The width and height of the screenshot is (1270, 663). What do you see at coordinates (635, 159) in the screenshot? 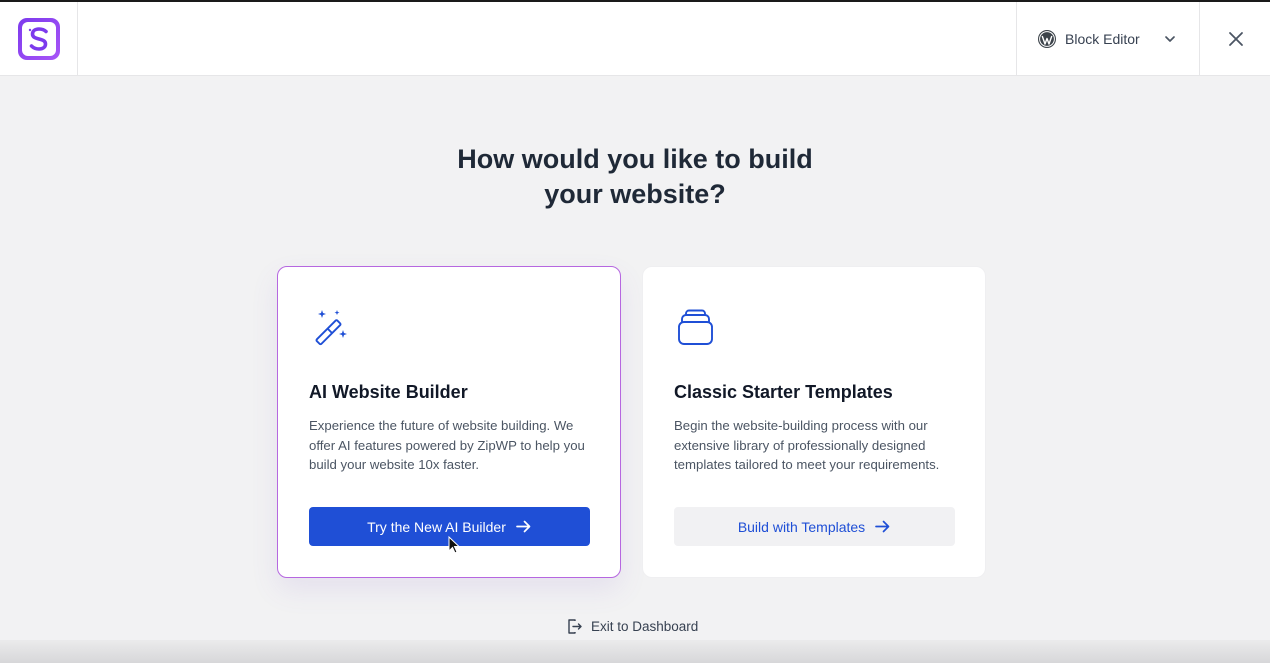
I see `page-title-line-1: How would you like to build` at bounding box center [635, 159].